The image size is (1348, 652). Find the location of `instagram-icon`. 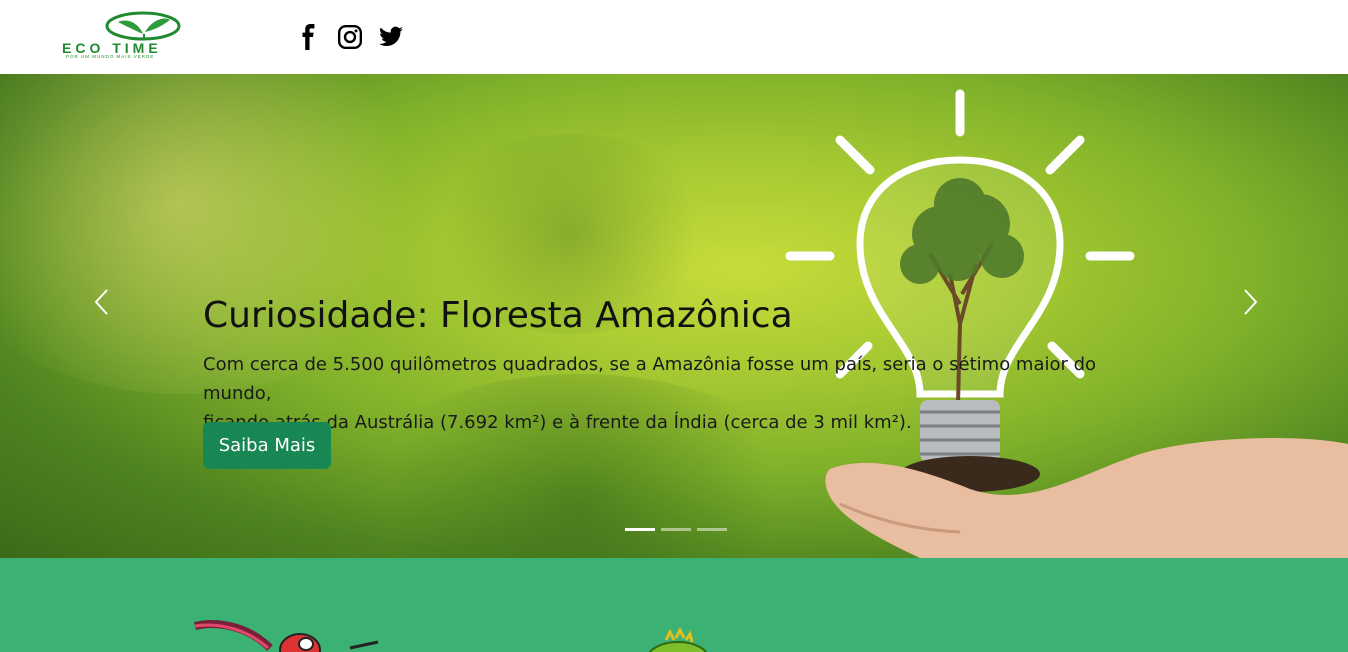

instagram-icon is located at coordinates (350, 37).